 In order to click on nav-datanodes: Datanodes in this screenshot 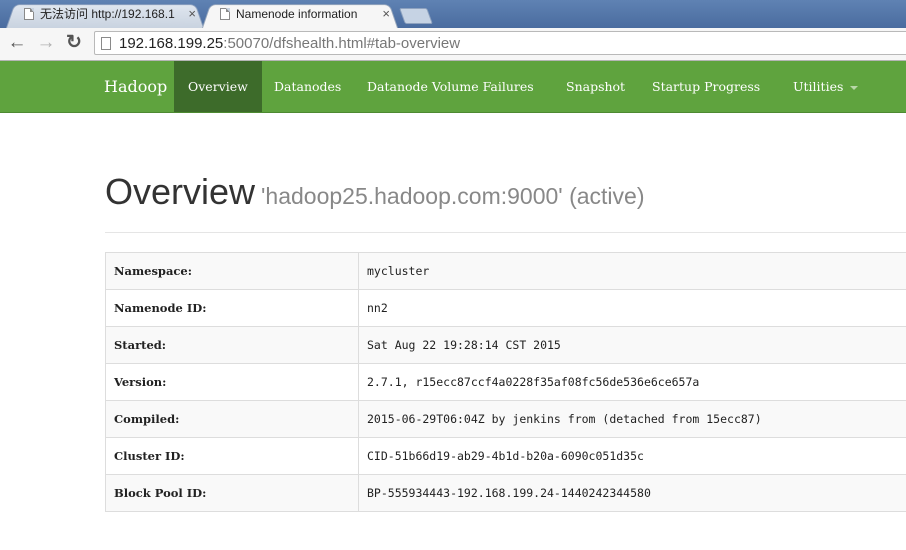, I will do `click(307, 86)`.